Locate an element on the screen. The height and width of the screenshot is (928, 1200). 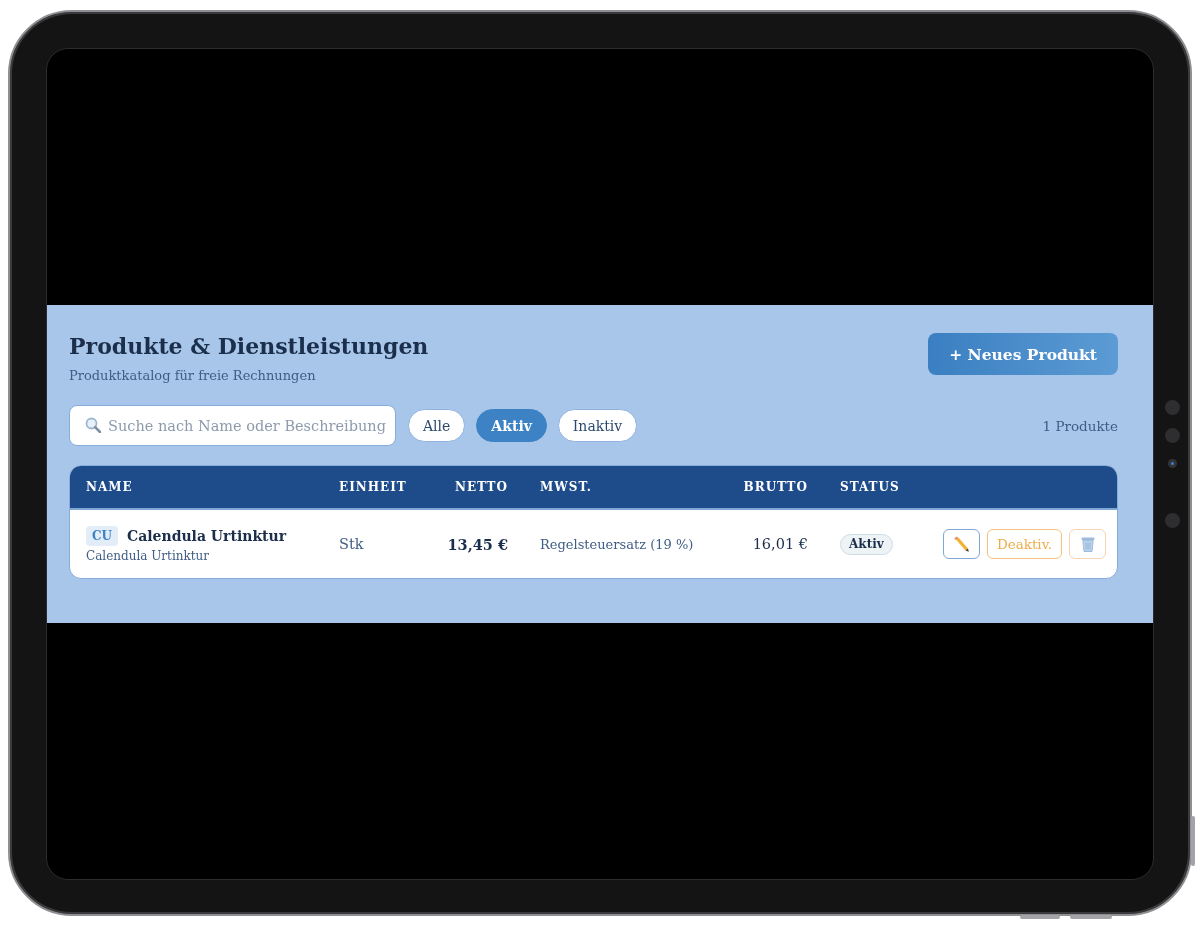
delete-button is located at coordinates (1087, 544).